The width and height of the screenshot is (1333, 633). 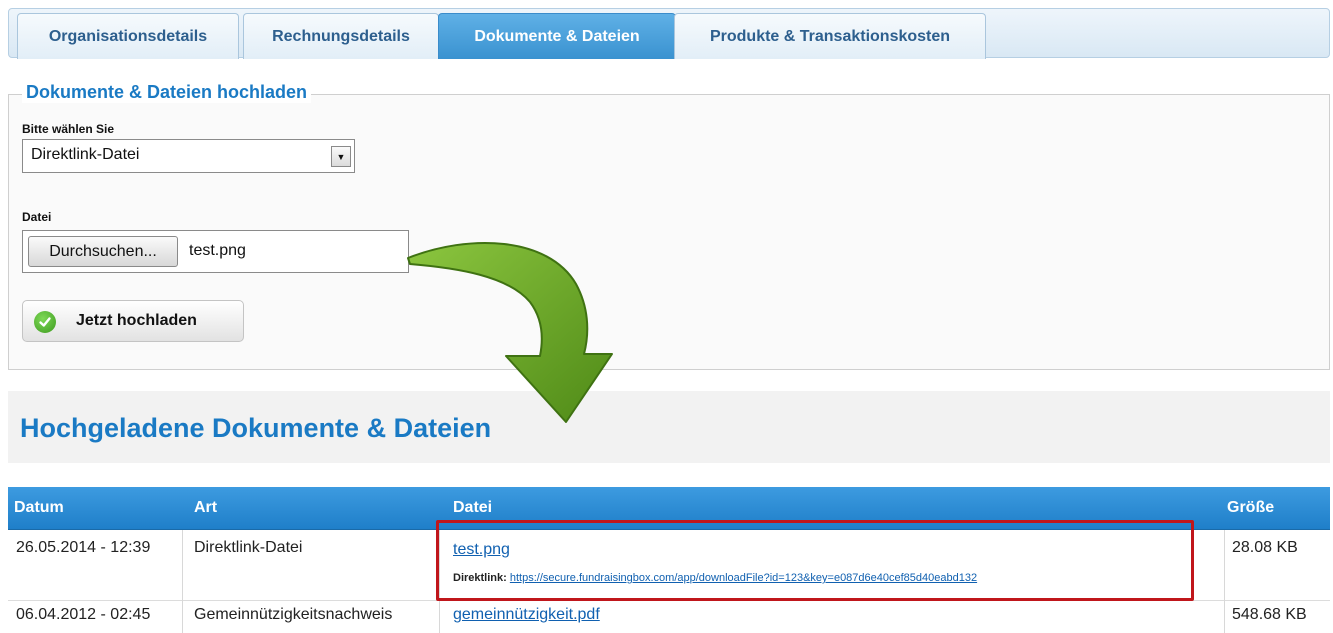 What do you see at coordinates (188, 156) in the screenshot?
I see `document-type-select: Direktlink-Datei ▼` at bounding box center [188, 156].